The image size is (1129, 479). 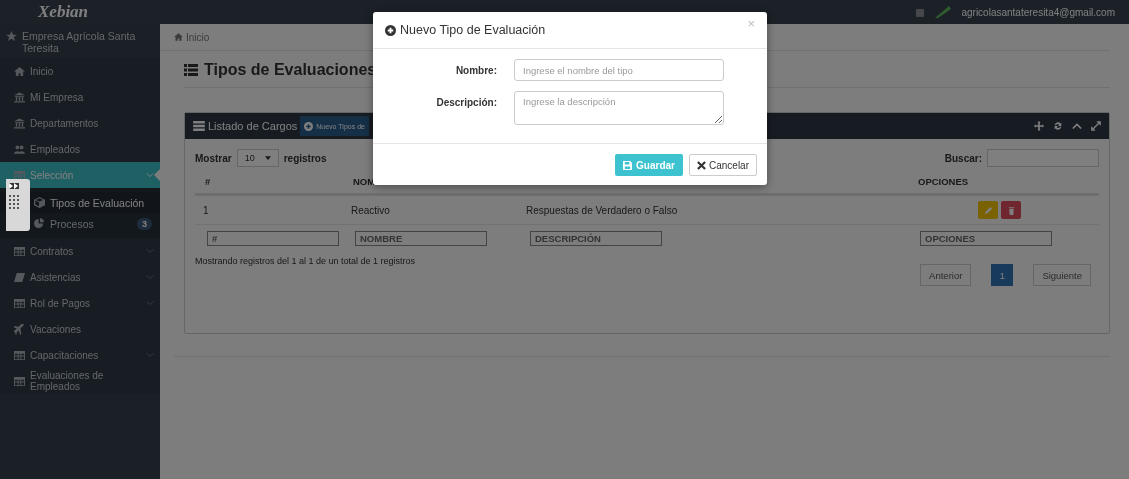 I want to click on page-size-select: 10, so click(x=257, y=158).